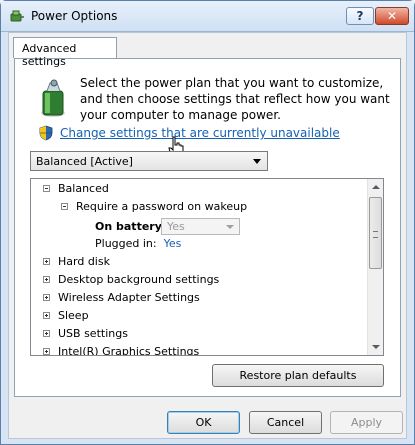 The width and height of the screenshot is (415, 445). What do you see at coordinates (149, 161) in the screenshot?
I see `power-plan-dropdown: Balanced [Active]` at bounding box center [149, 161].